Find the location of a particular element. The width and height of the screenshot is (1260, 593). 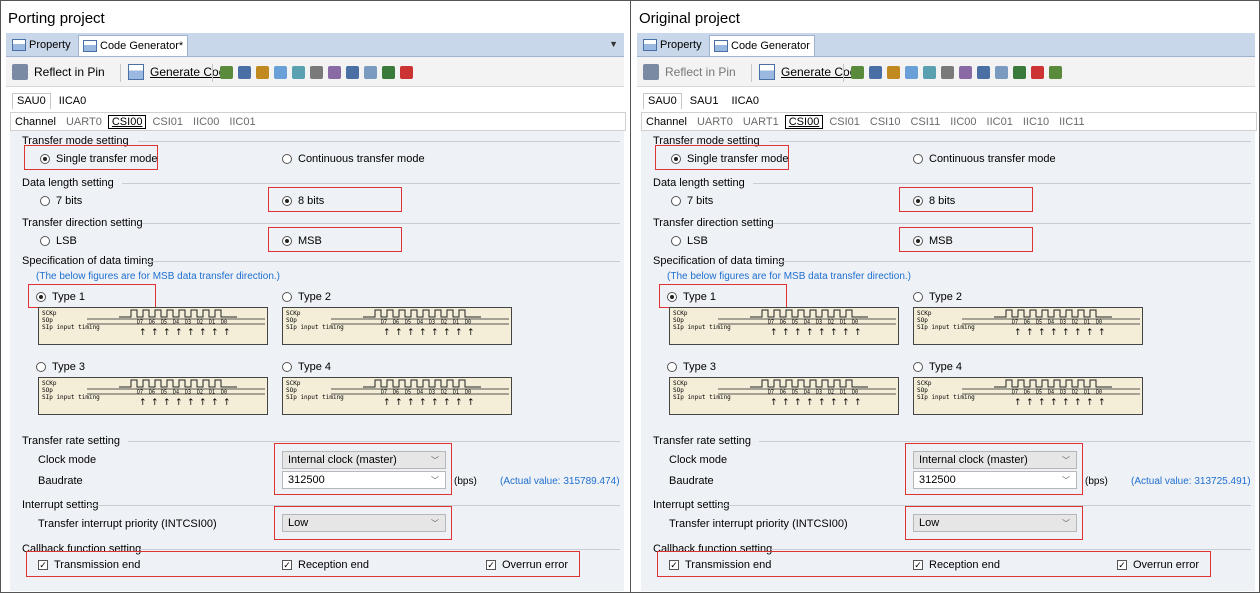

radio-label: Type 3 is located at coordinates (69, 367).